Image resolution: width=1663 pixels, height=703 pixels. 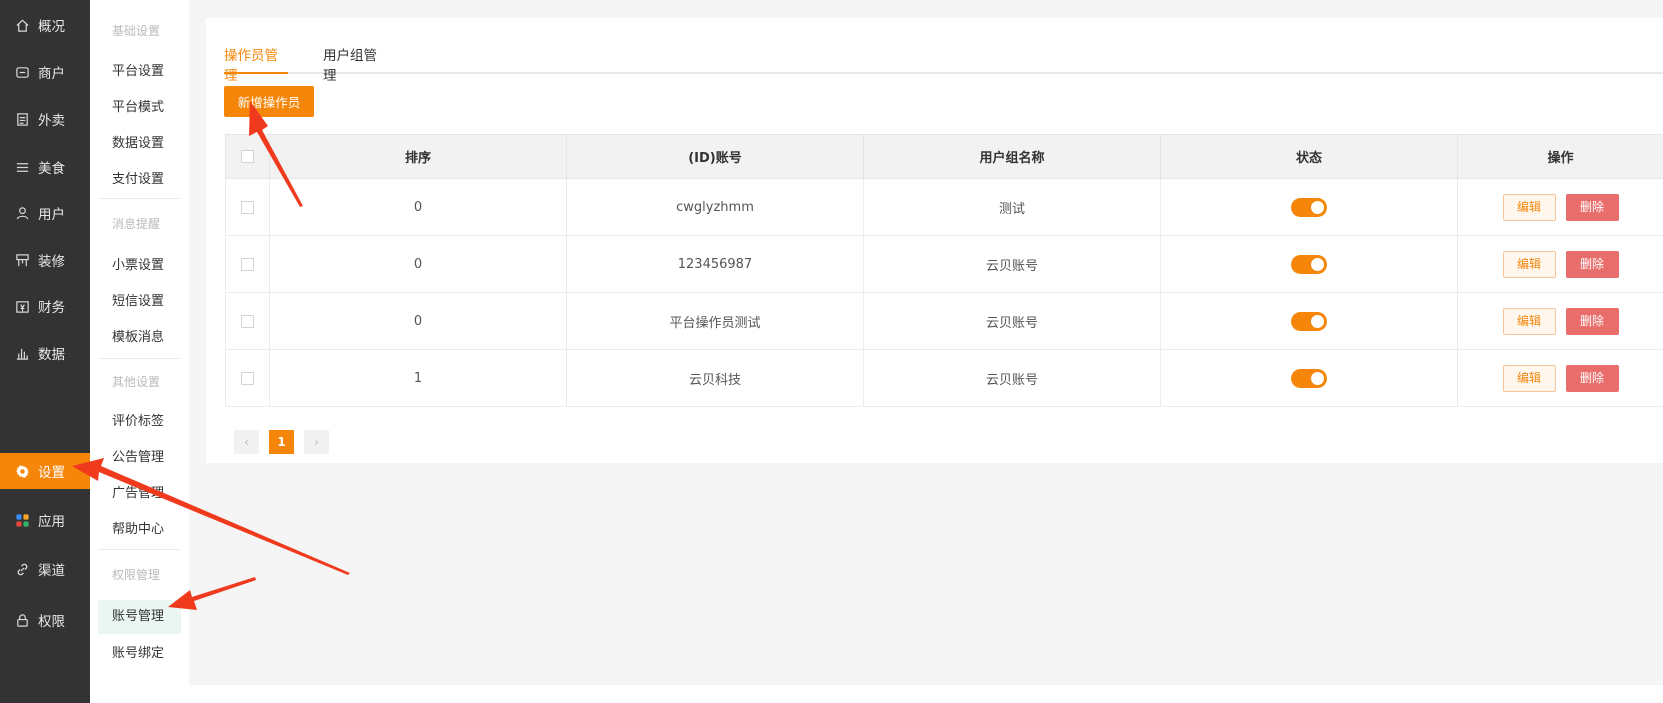 I want to click on nav-item-label: 概况, so click(x=51, y=27).